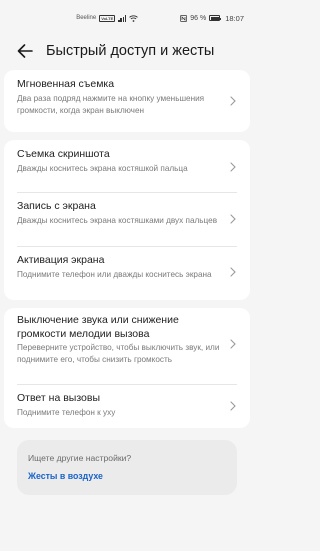 This screenshot has height=551, width=320. Describe the element at coordinates (86, 18) in the screenshot. I see `carrier-label: Beeline` at that location.